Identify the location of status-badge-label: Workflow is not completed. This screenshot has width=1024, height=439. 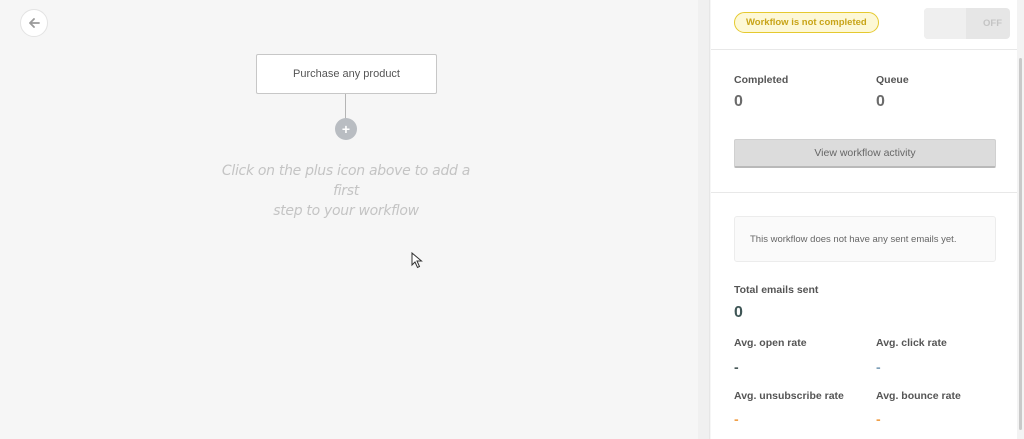
(806, 22).